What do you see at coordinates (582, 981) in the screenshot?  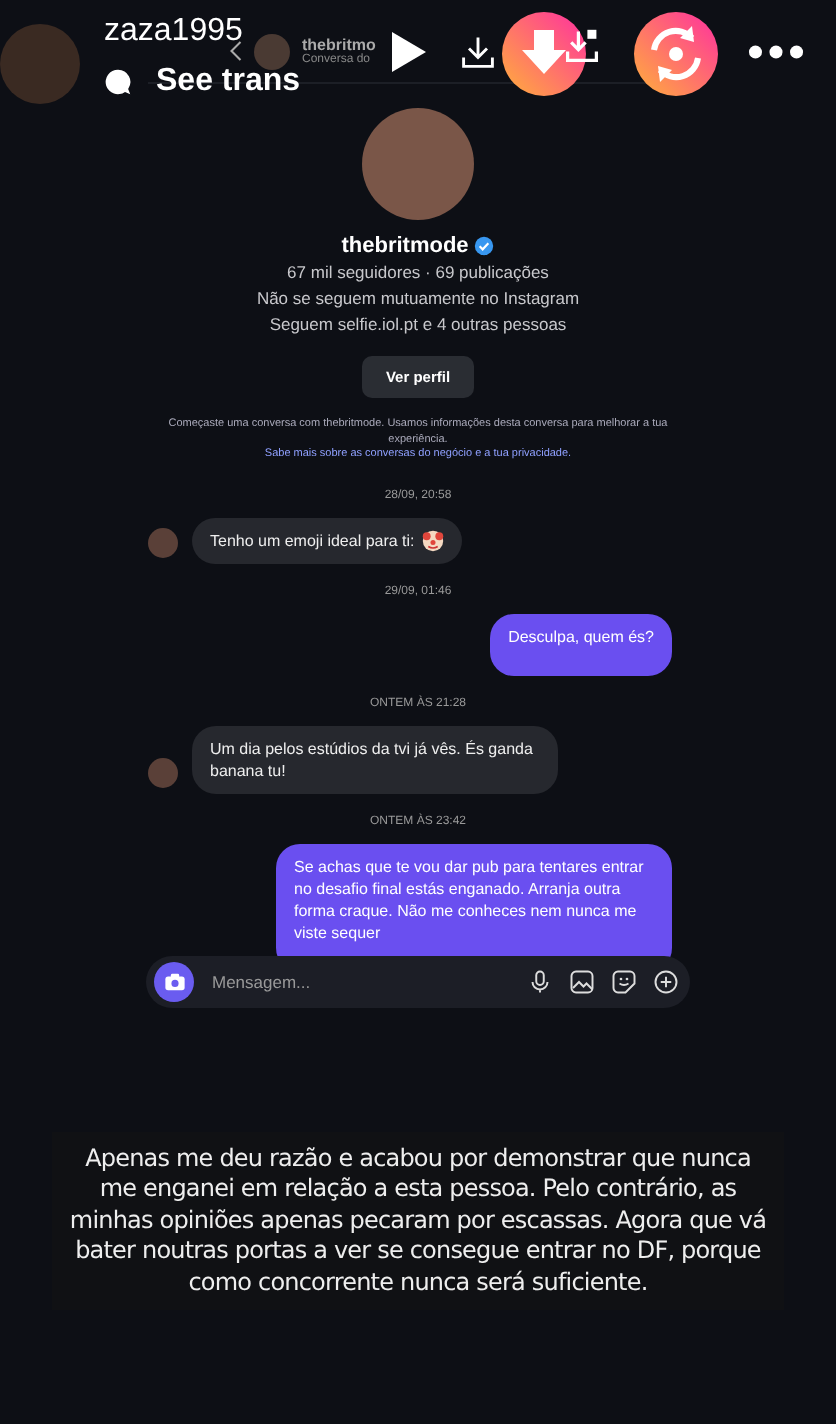 I see `image-icon` at bounding box center [582, 981].